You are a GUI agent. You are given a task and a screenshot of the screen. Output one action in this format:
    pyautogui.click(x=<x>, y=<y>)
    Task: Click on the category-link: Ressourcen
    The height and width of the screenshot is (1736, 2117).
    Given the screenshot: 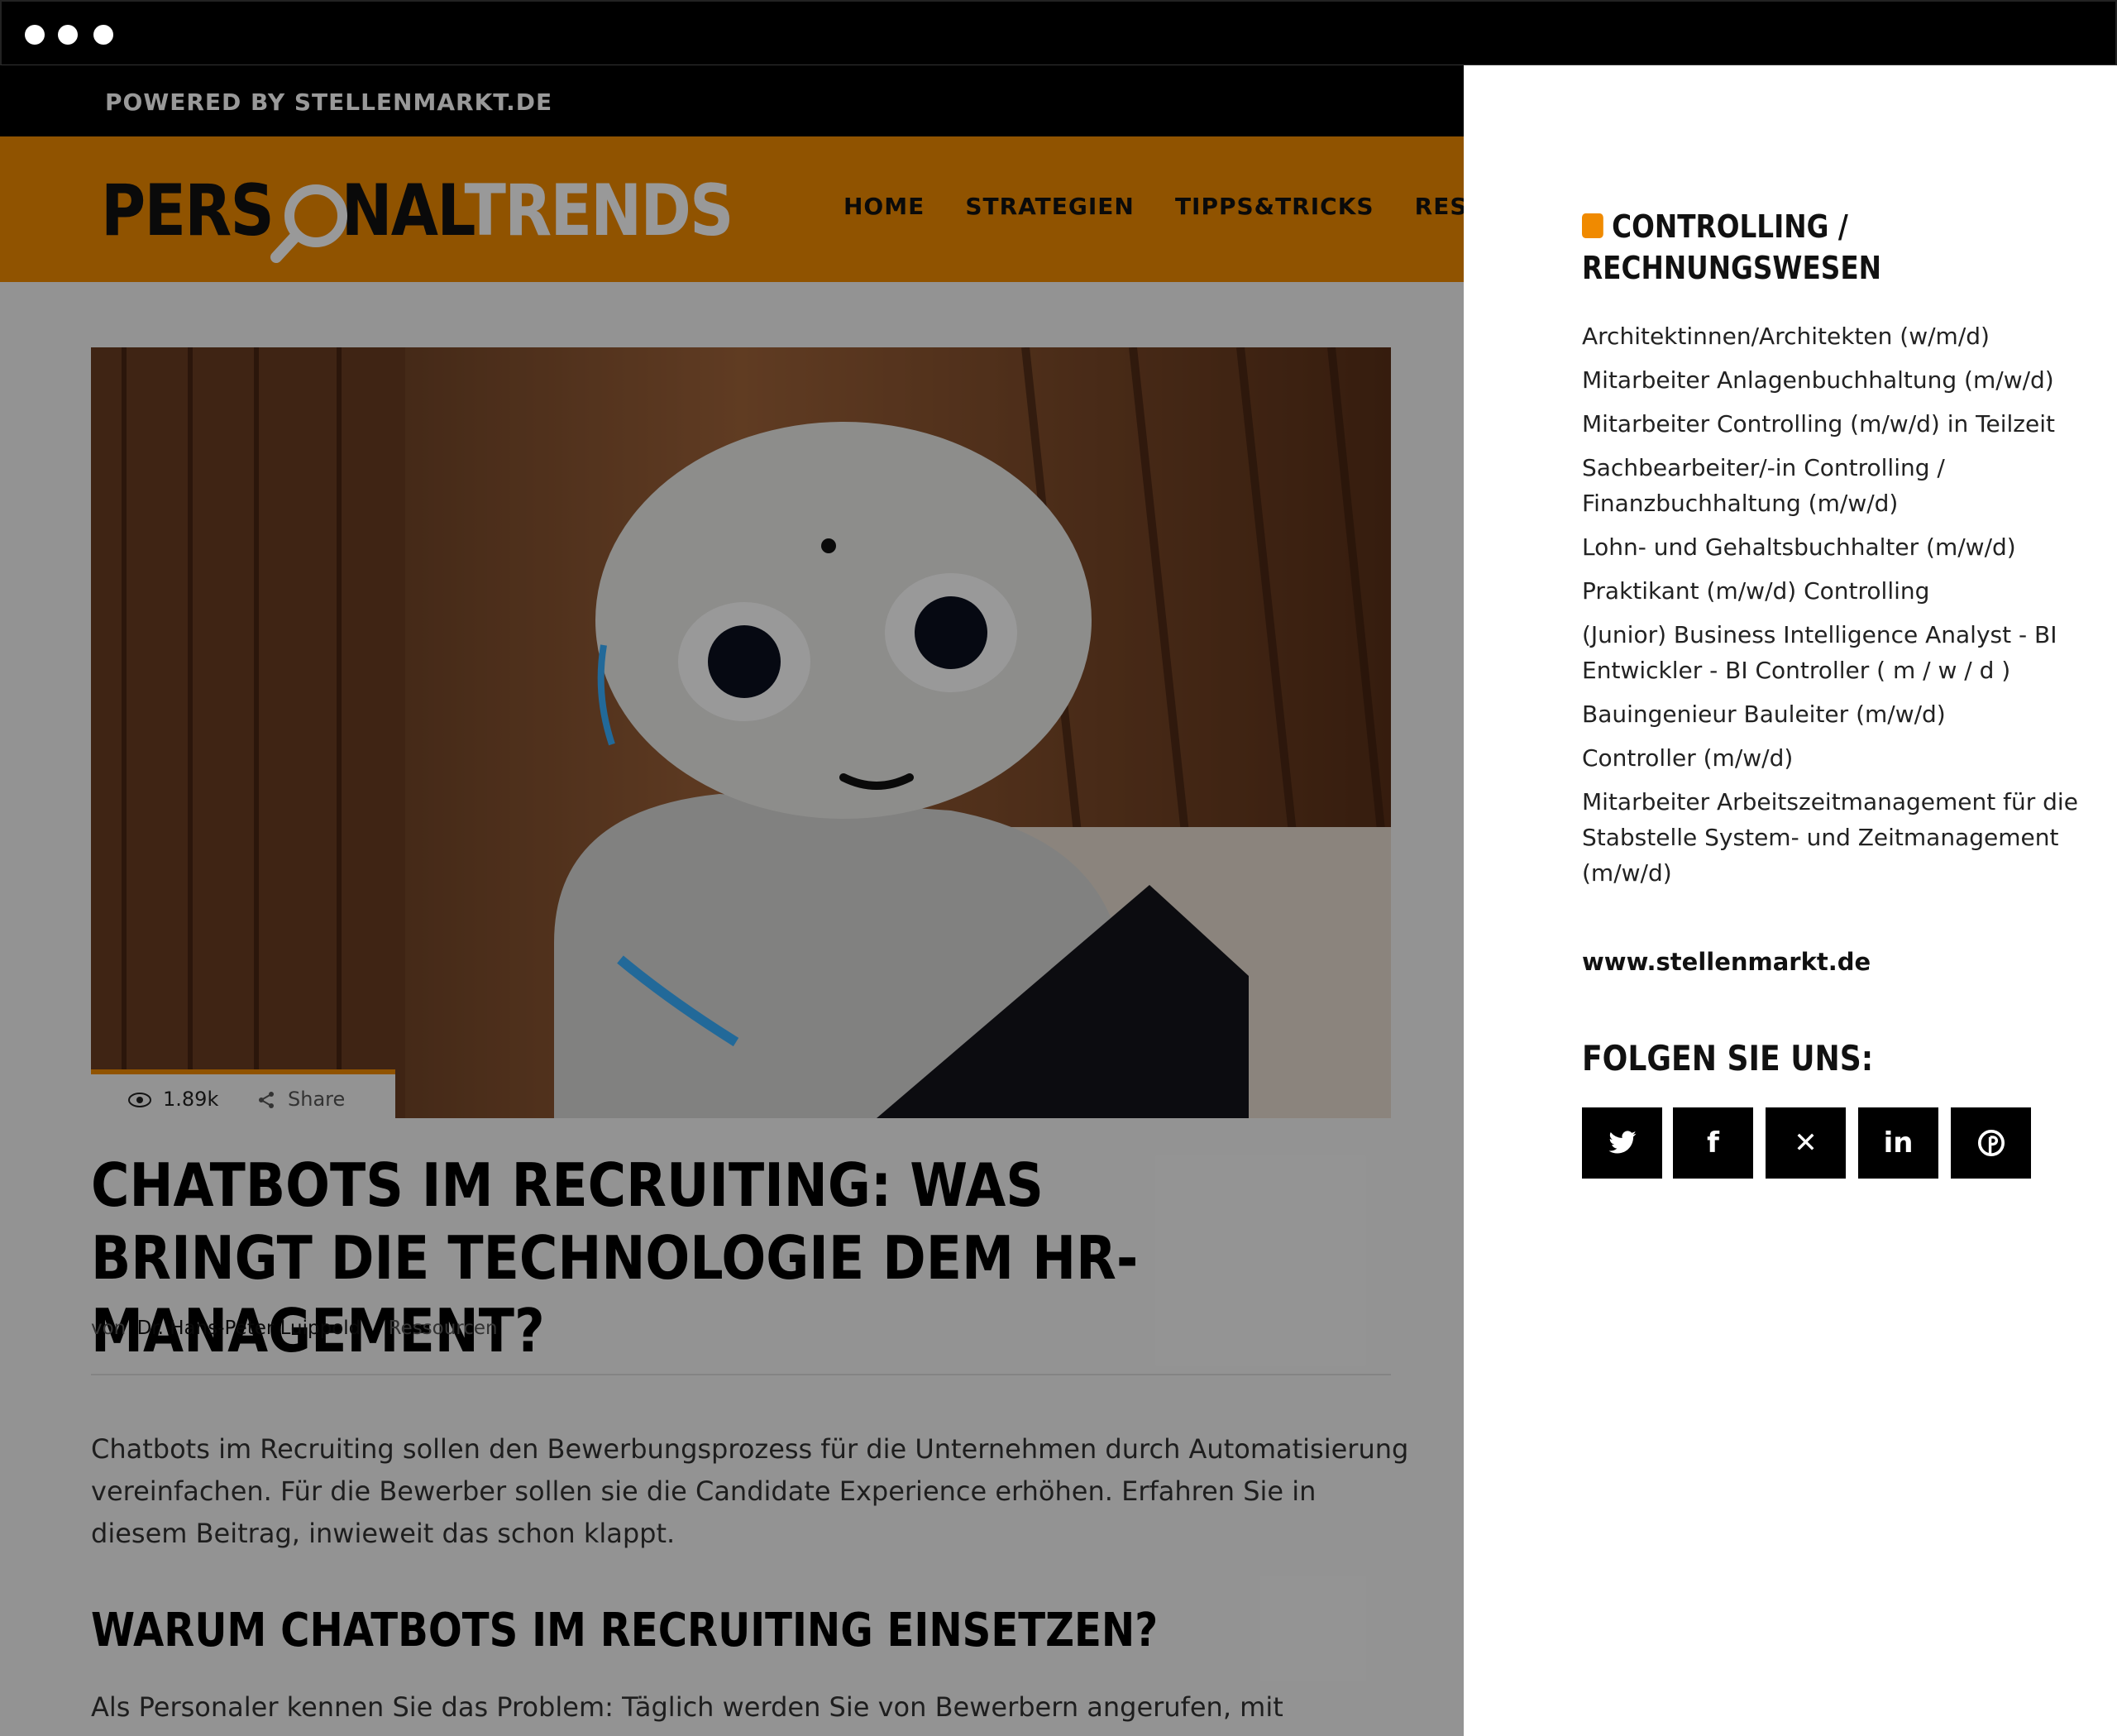 What is the action you would take?
    pyautogui.click(x=443, y=1328)
    